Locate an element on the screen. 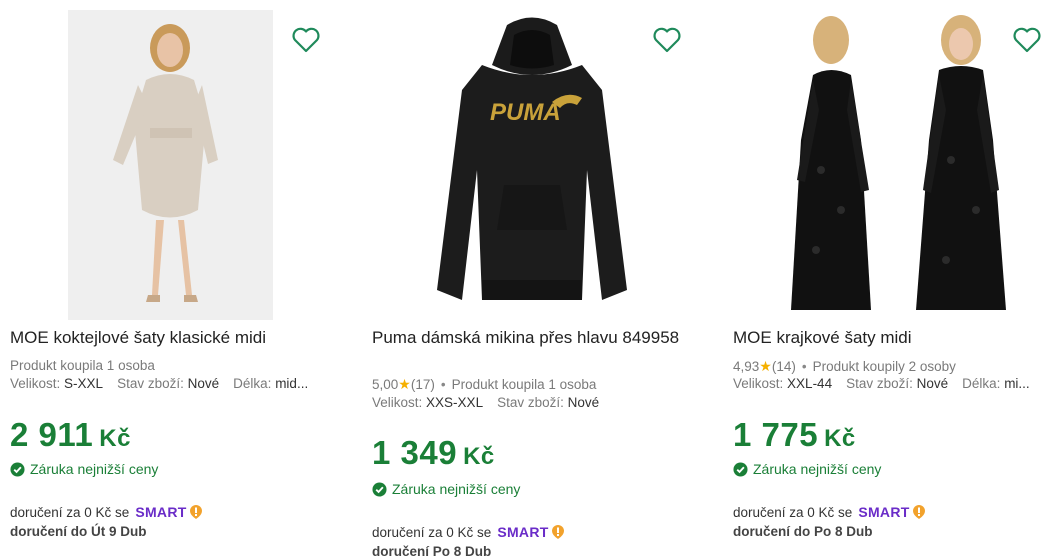  product-attributes: Velikost: XXS-XXL Stav zboží: Nové is located at coordinates (537, 403).